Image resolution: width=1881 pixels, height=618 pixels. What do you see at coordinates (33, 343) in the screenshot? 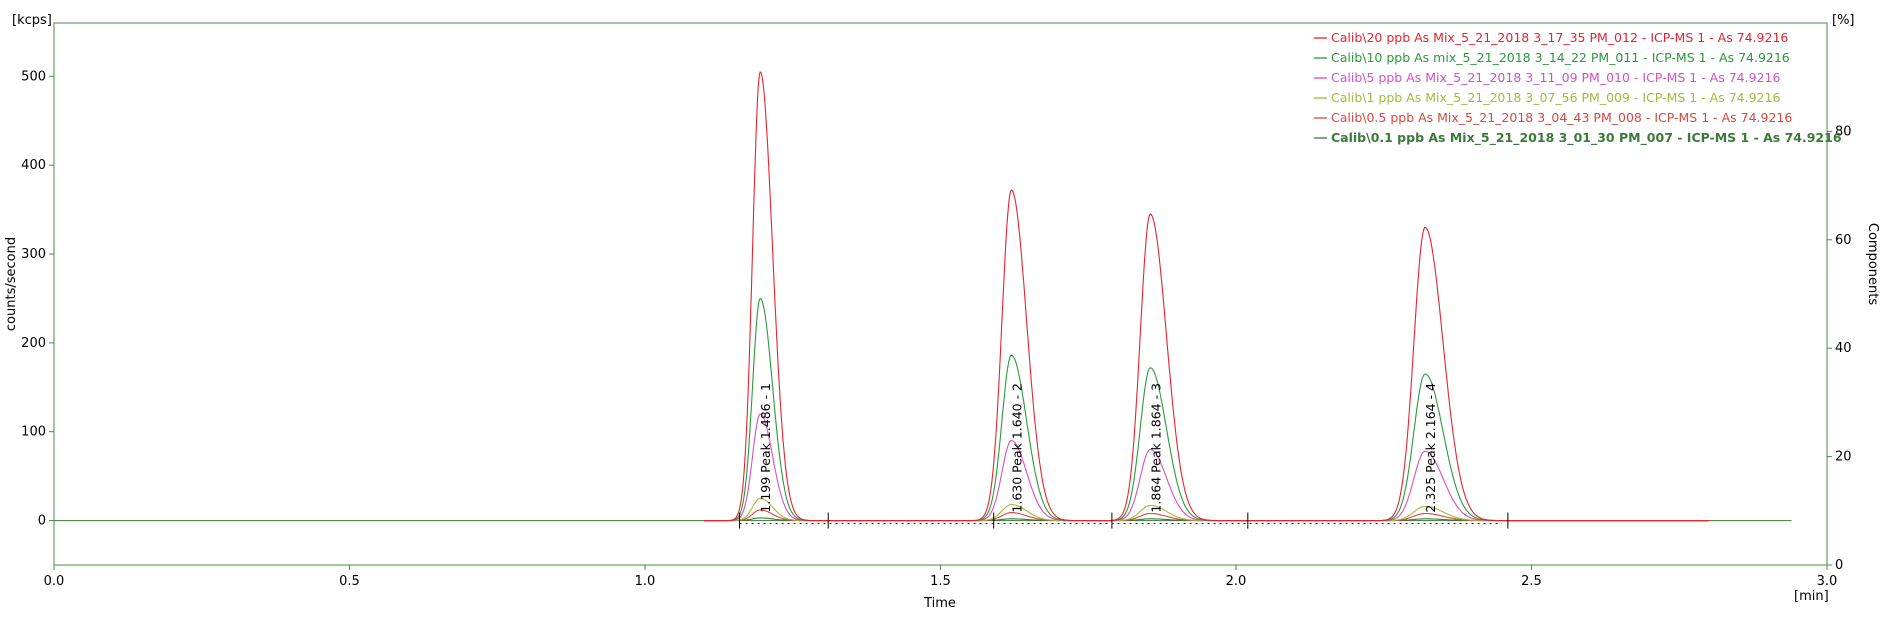
I see `y-tick-label: 200` at bounding box center [33, 343].